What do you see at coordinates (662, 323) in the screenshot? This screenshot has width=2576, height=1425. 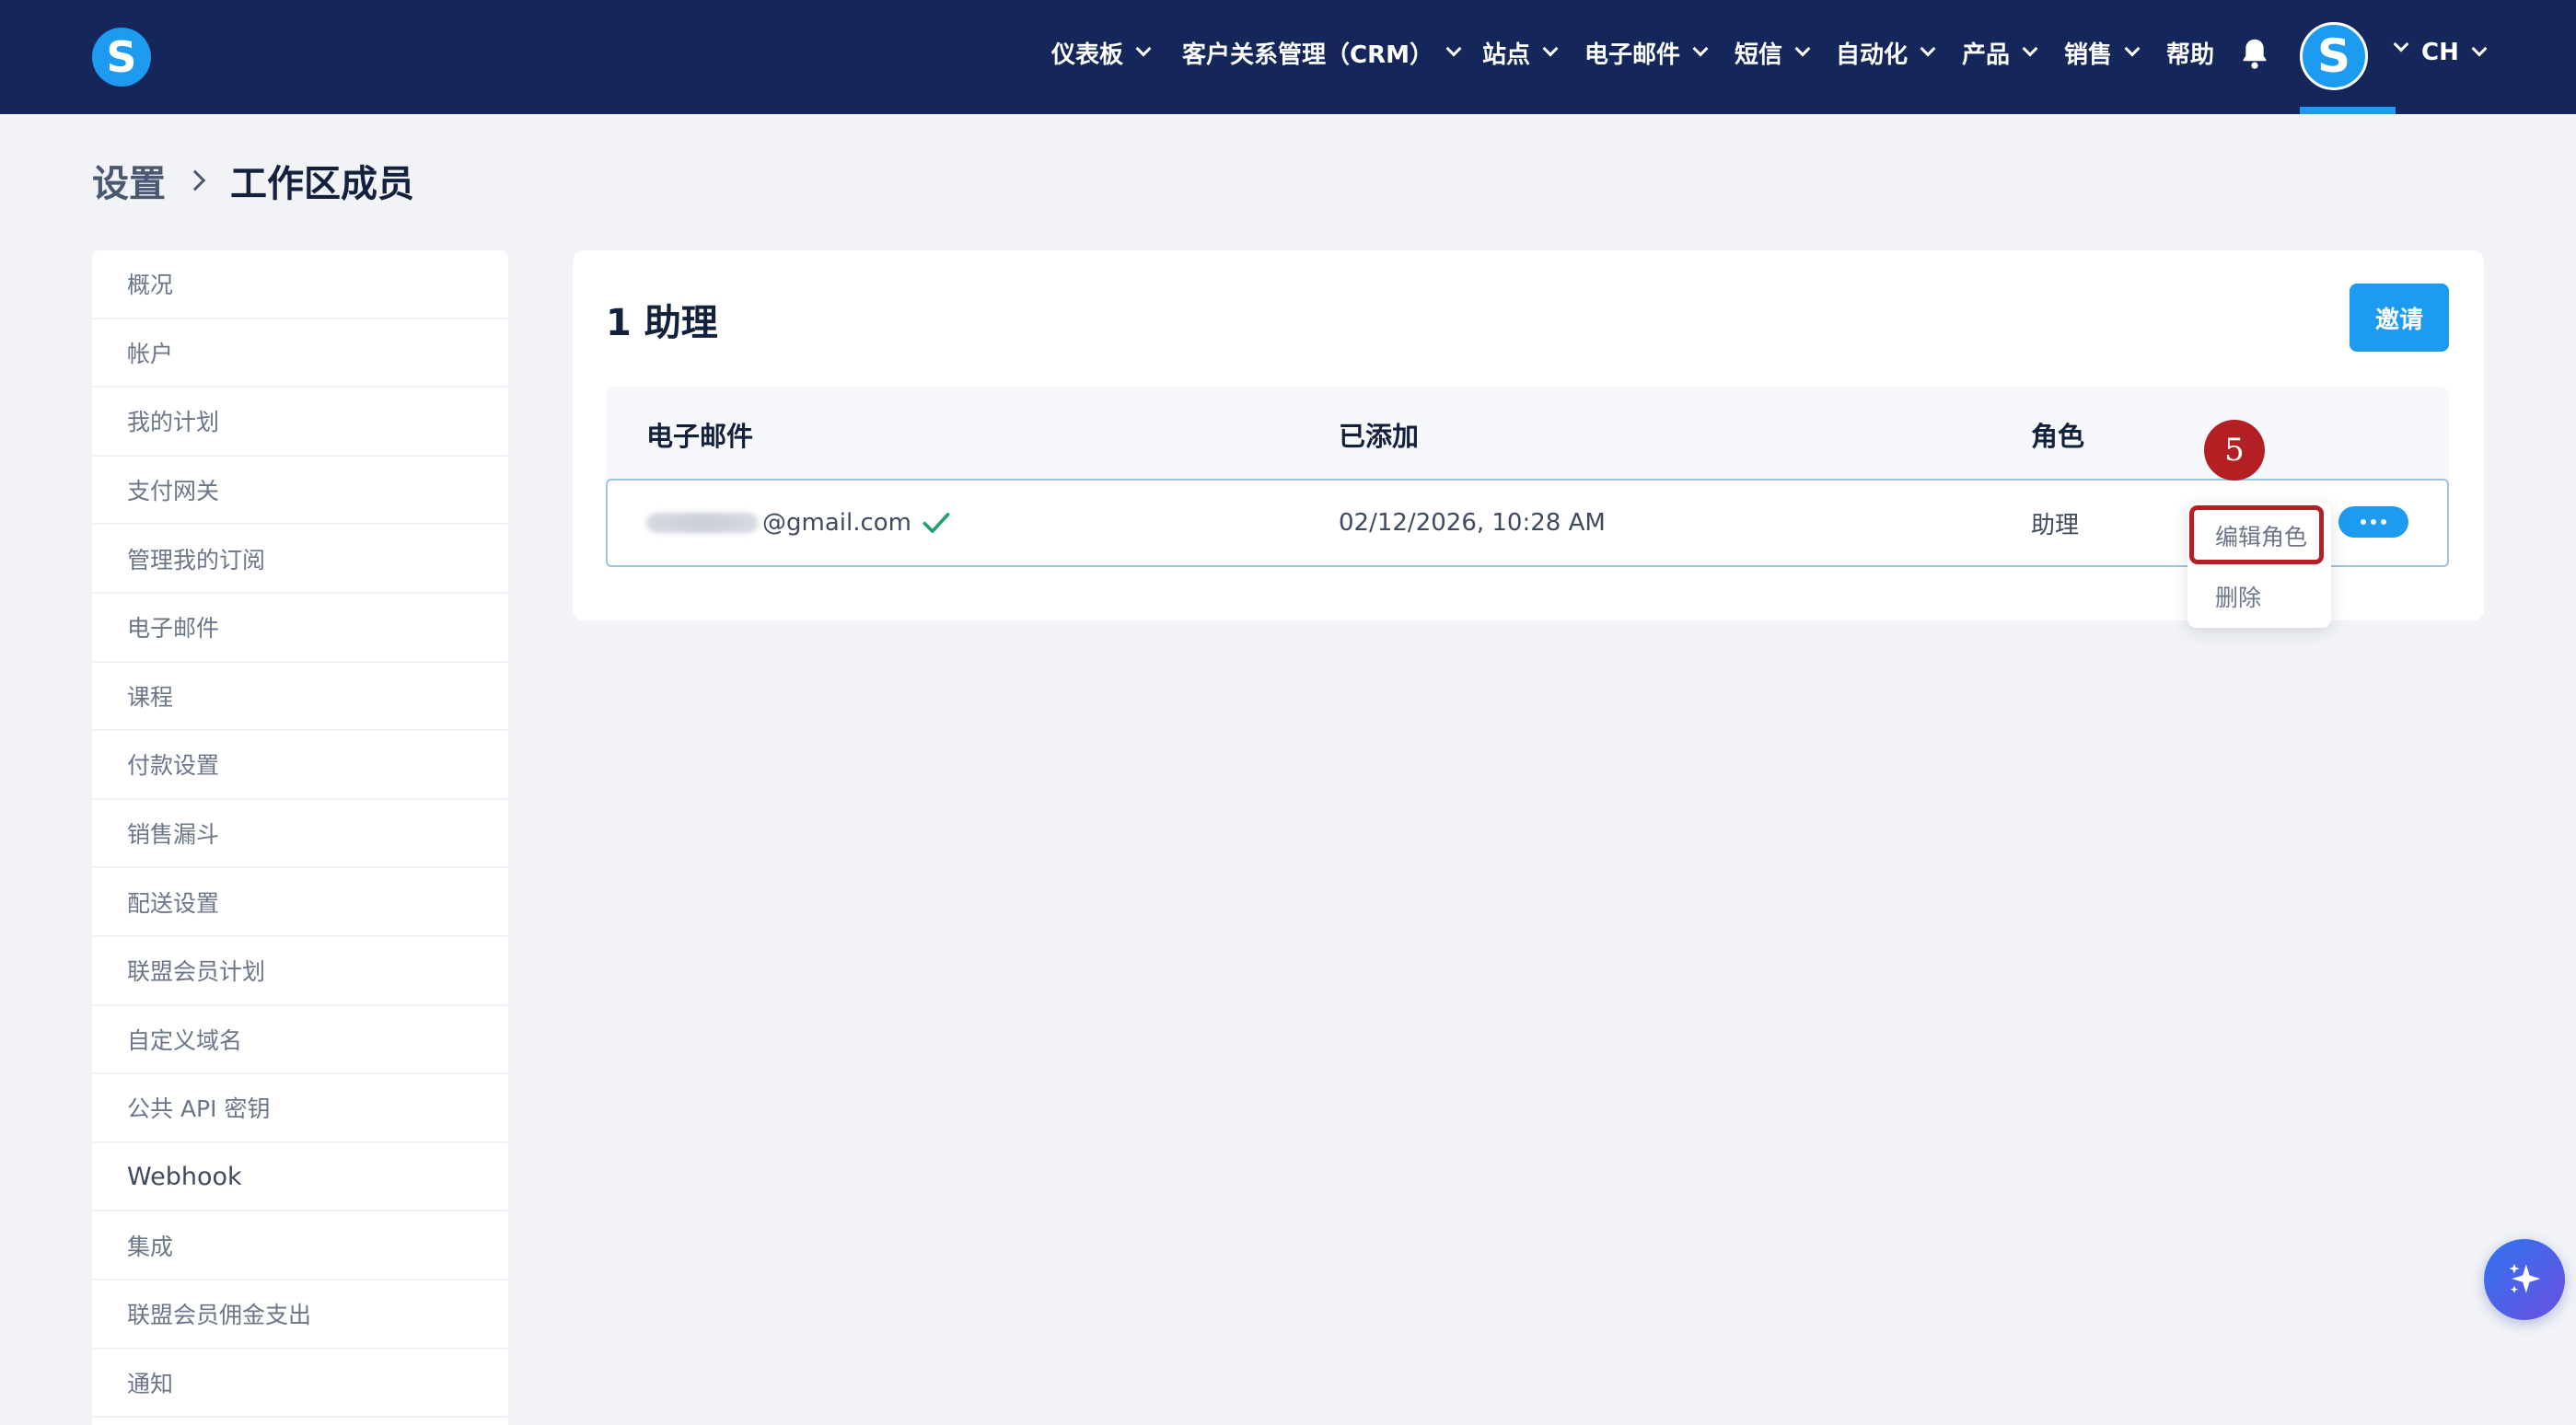 I see `members-title: 1 助理` at bounding box center [662, 323].